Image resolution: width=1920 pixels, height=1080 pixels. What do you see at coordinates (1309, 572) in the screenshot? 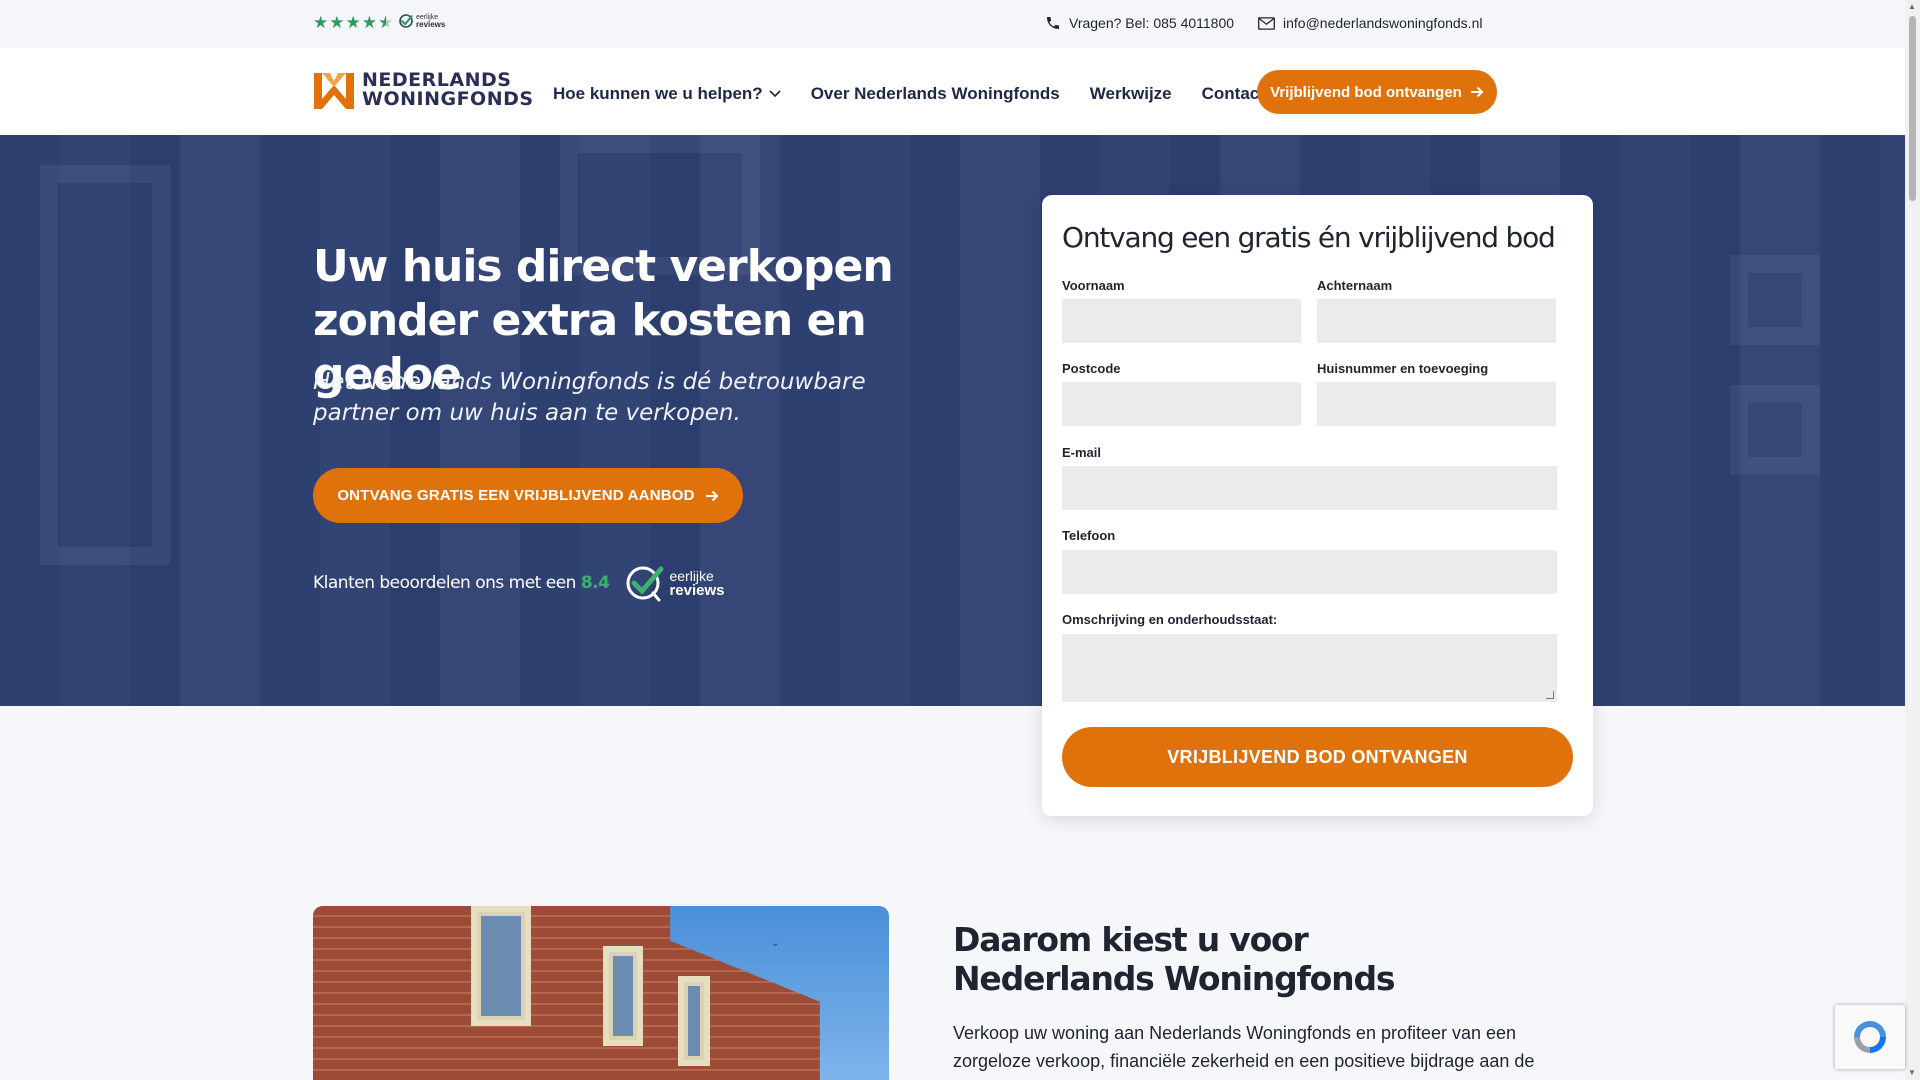
I see `telefoon-input` at bounding box center [1309, 572].